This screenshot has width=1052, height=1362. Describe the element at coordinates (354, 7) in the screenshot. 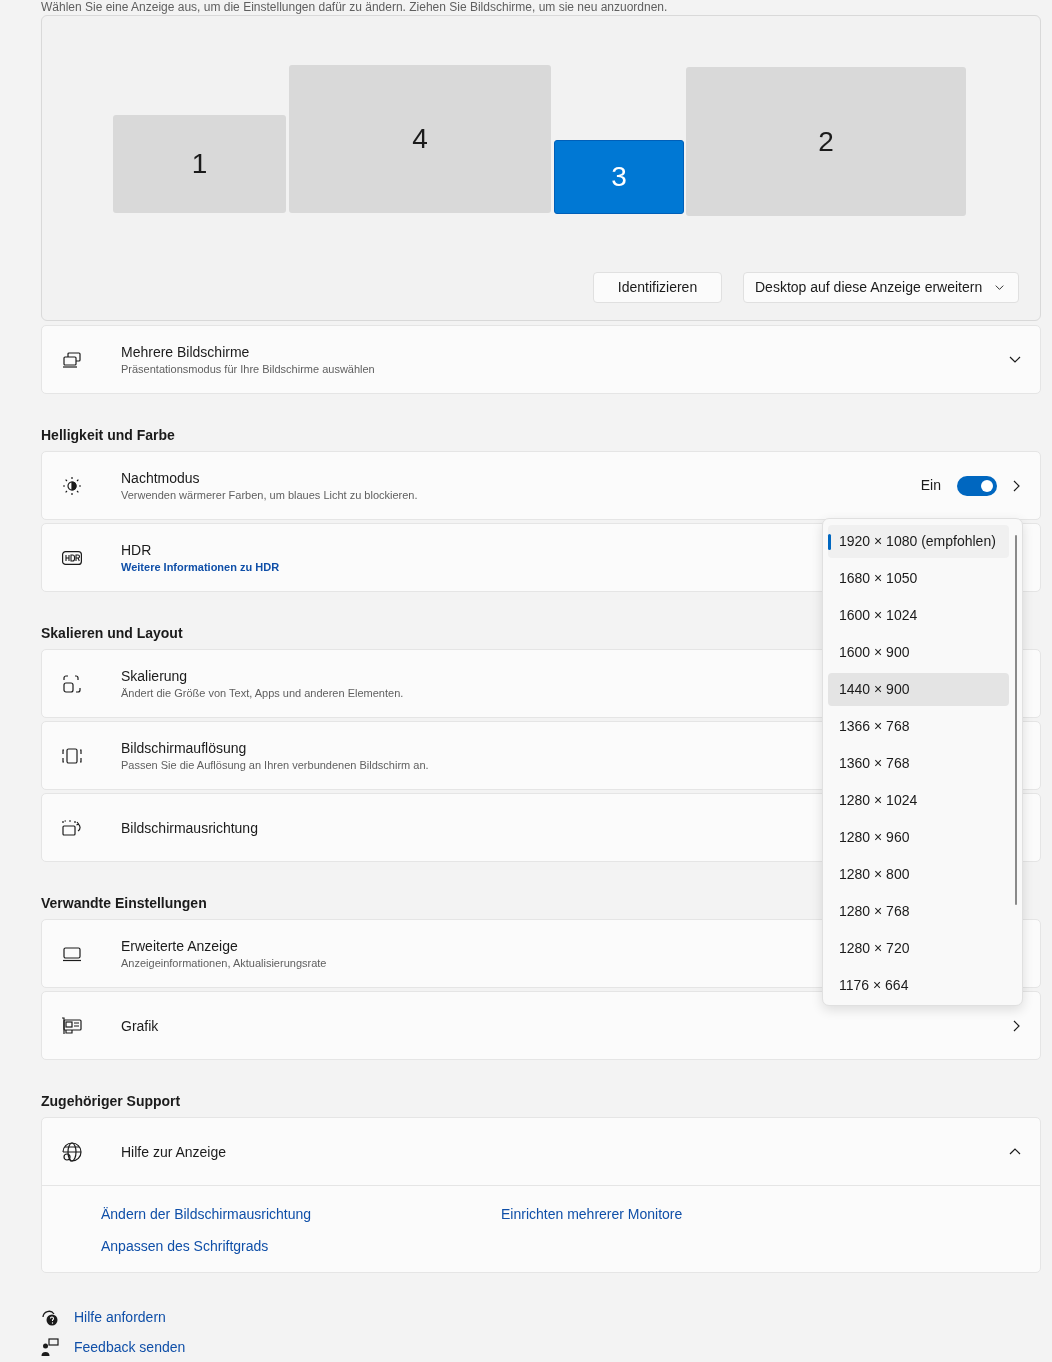

I see `instruction-text: Wählen Sie eine Anzeige aus, um die Einstellungen dafür zu ändern. Ziehen Sie Bildschirme, um sie neu anzuordnen.` at that location.